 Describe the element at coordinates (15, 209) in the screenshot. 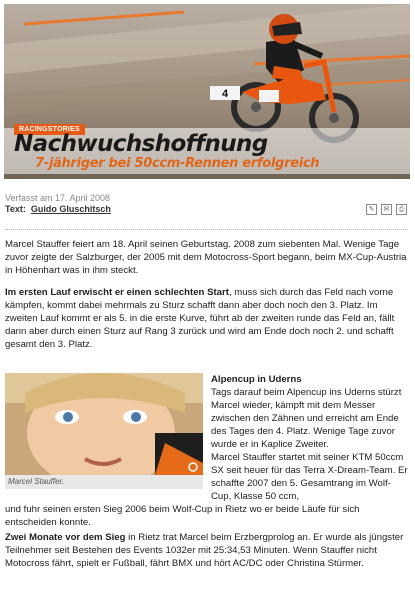

I see `author-label: Text:` at that location.